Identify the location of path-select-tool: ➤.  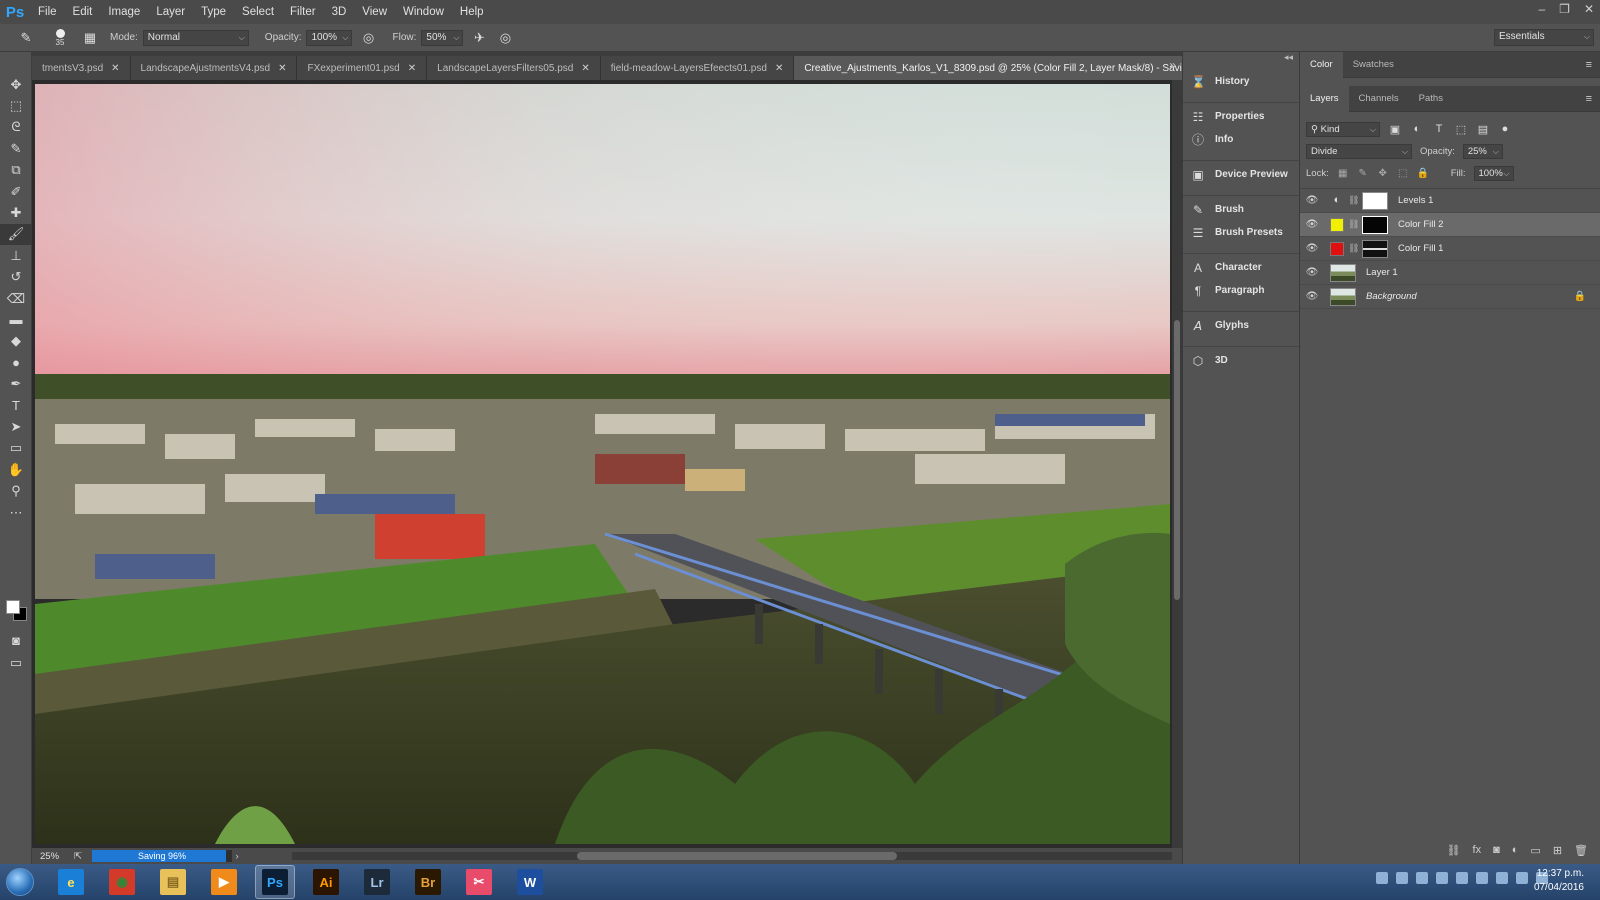
(16, 426).